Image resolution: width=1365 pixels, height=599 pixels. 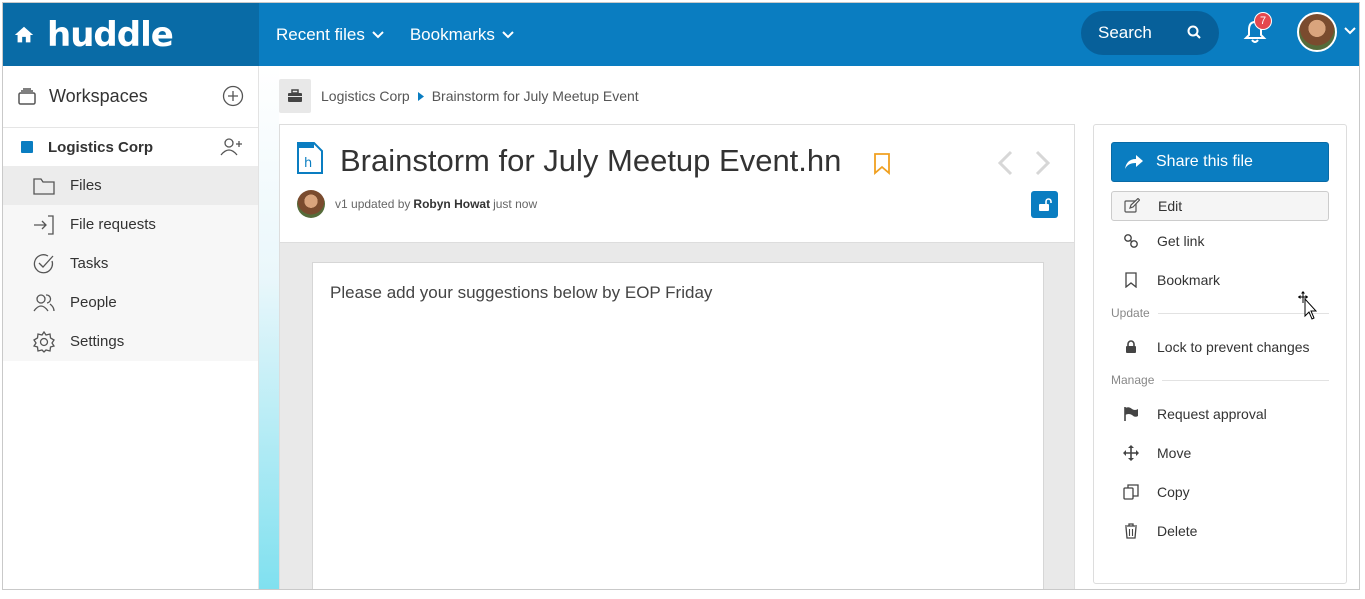 What do you see at coordinates (113, 224) in the screenshot?
I see `sidebar-item-label: File requests` at bounding box center [113, 224].